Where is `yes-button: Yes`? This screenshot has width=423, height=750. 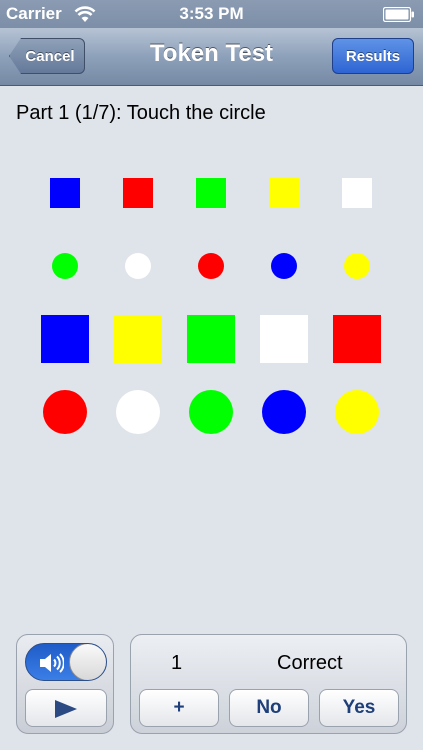 yes-button: Yes is located at coordinates (359, 708).